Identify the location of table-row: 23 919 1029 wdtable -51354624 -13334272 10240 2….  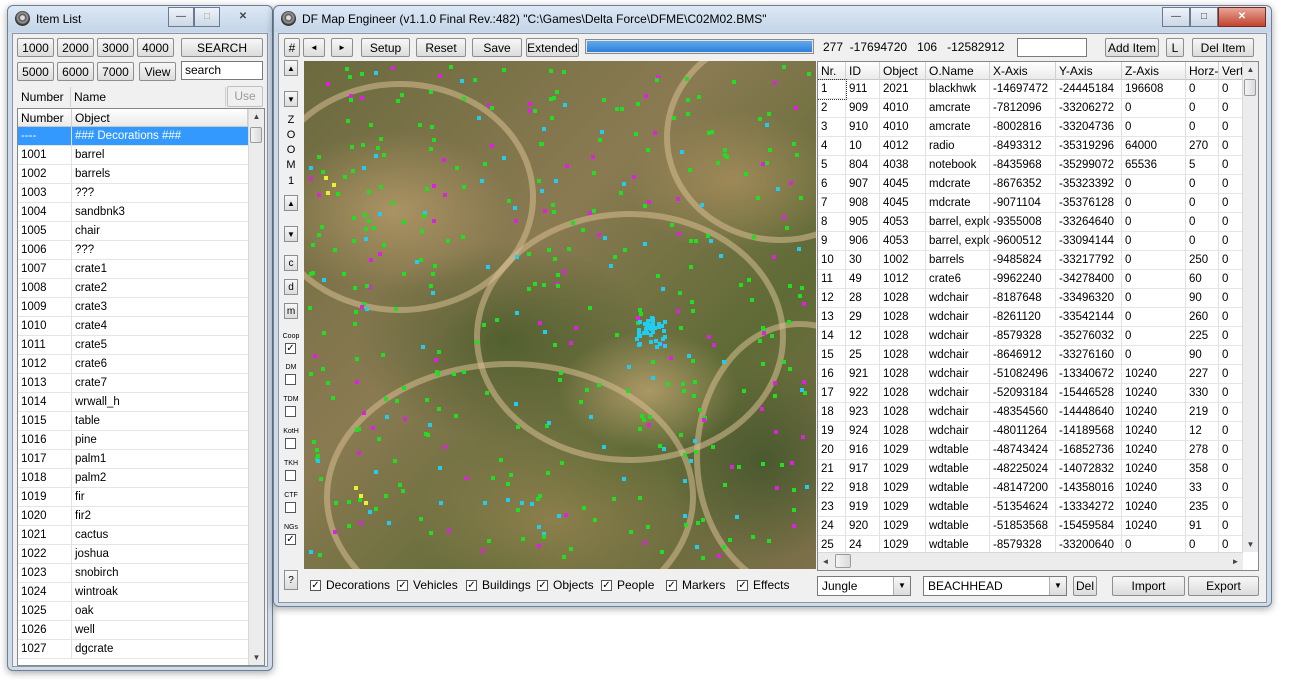
(1030, 507).